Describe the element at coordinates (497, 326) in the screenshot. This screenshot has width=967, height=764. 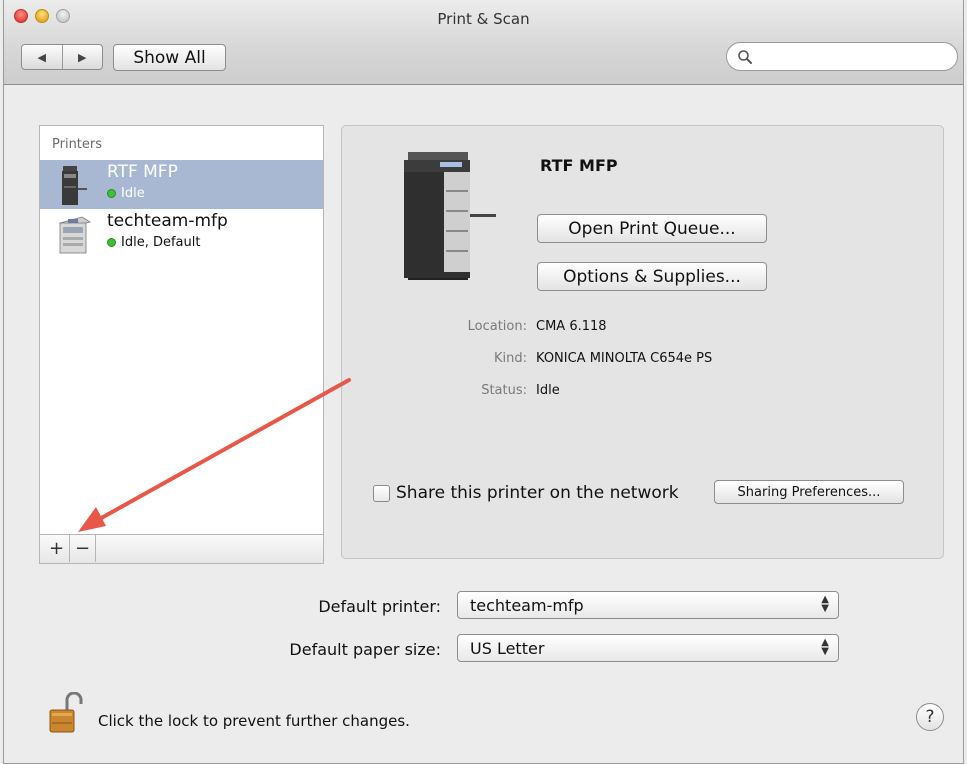
I see `location-label: Location:` at that location.